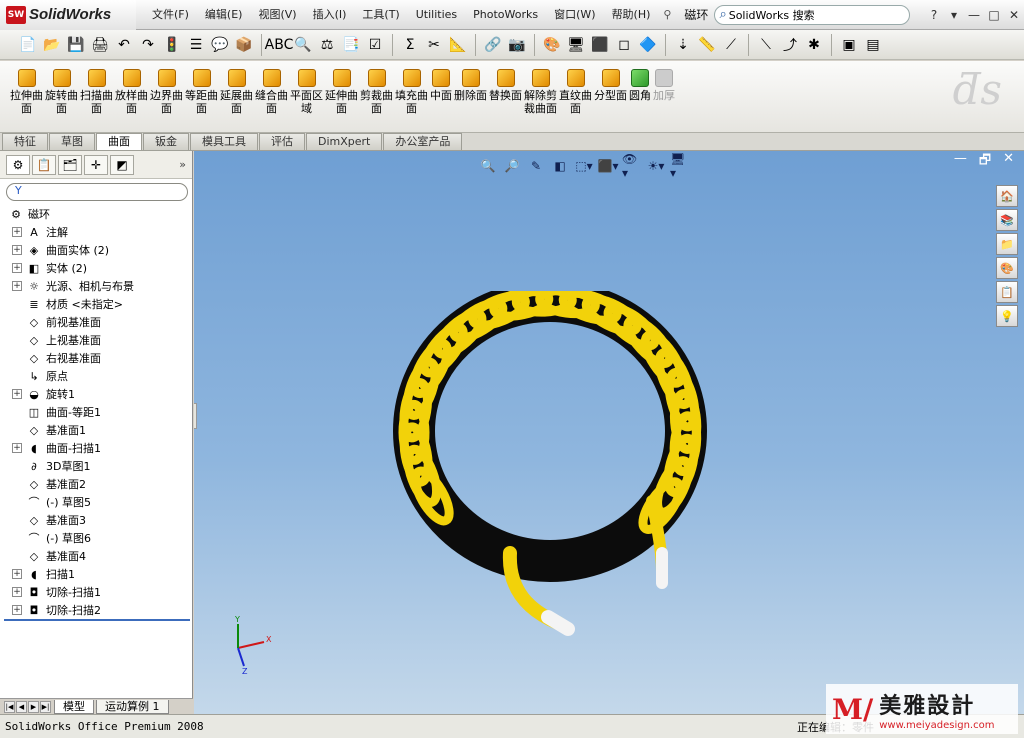  What do you see at coordinates (934, 15) in the screenshot?
I see `title-control-0: ?` at bounding box center [934, 15].